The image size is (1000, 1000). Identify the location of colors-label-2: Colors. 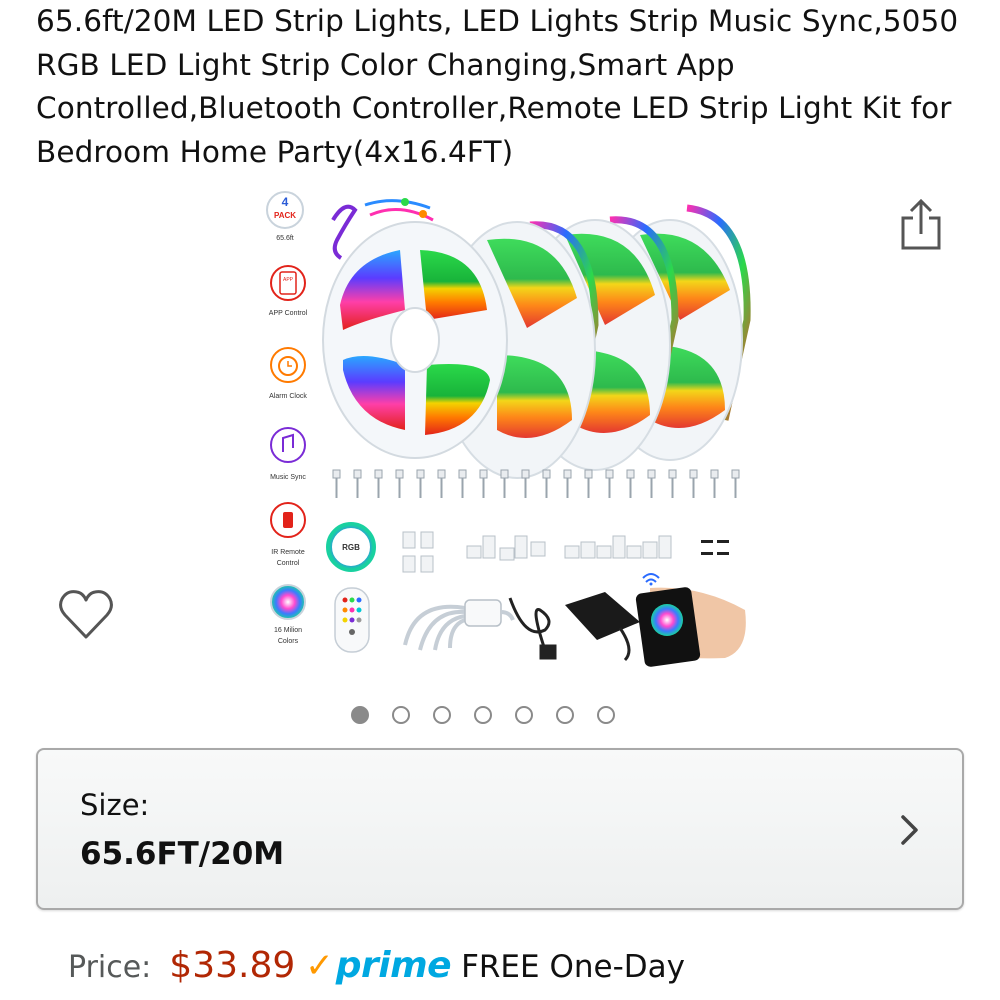
(288, 641).